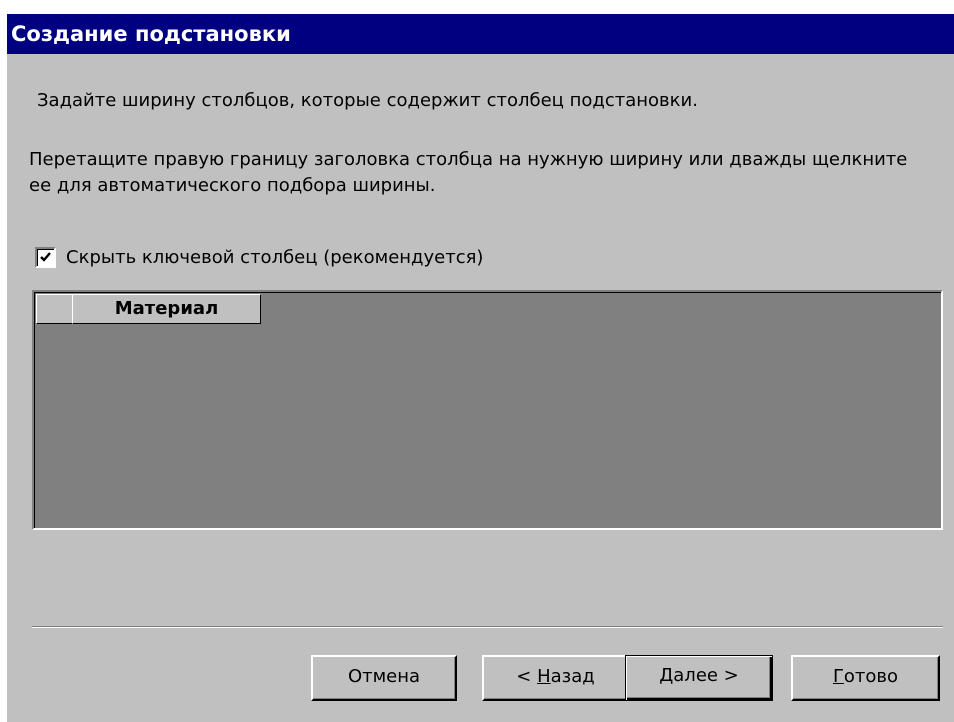 This screenshot has height=722, width=954. What do you see at coordinates (666, 675) in the screenshot?
I see `next-button-mnemonic: Д` at bounding box center [666, 675].